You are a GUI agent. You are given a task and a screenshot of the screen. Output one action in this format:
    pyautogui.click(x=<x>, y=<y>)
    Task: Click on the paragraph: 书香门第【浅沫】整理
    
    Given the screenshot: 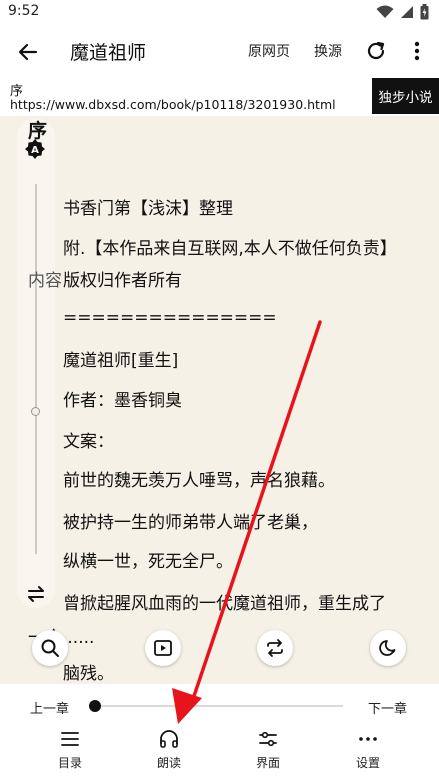 What is the action you would take?
    pyautogui.click(x=148, y=209)
    